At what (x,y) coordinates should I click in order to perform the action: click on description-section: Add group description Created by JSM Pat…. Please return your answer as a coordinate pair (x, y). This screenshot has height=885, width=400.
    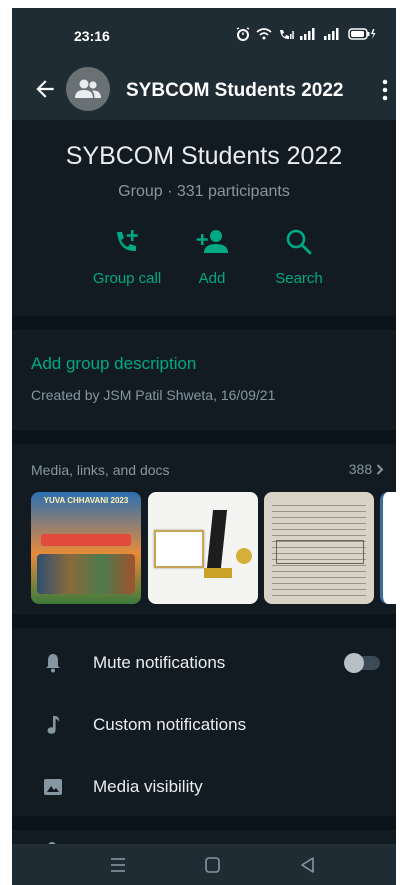
    Looking at the image, I should click on (204, 380).